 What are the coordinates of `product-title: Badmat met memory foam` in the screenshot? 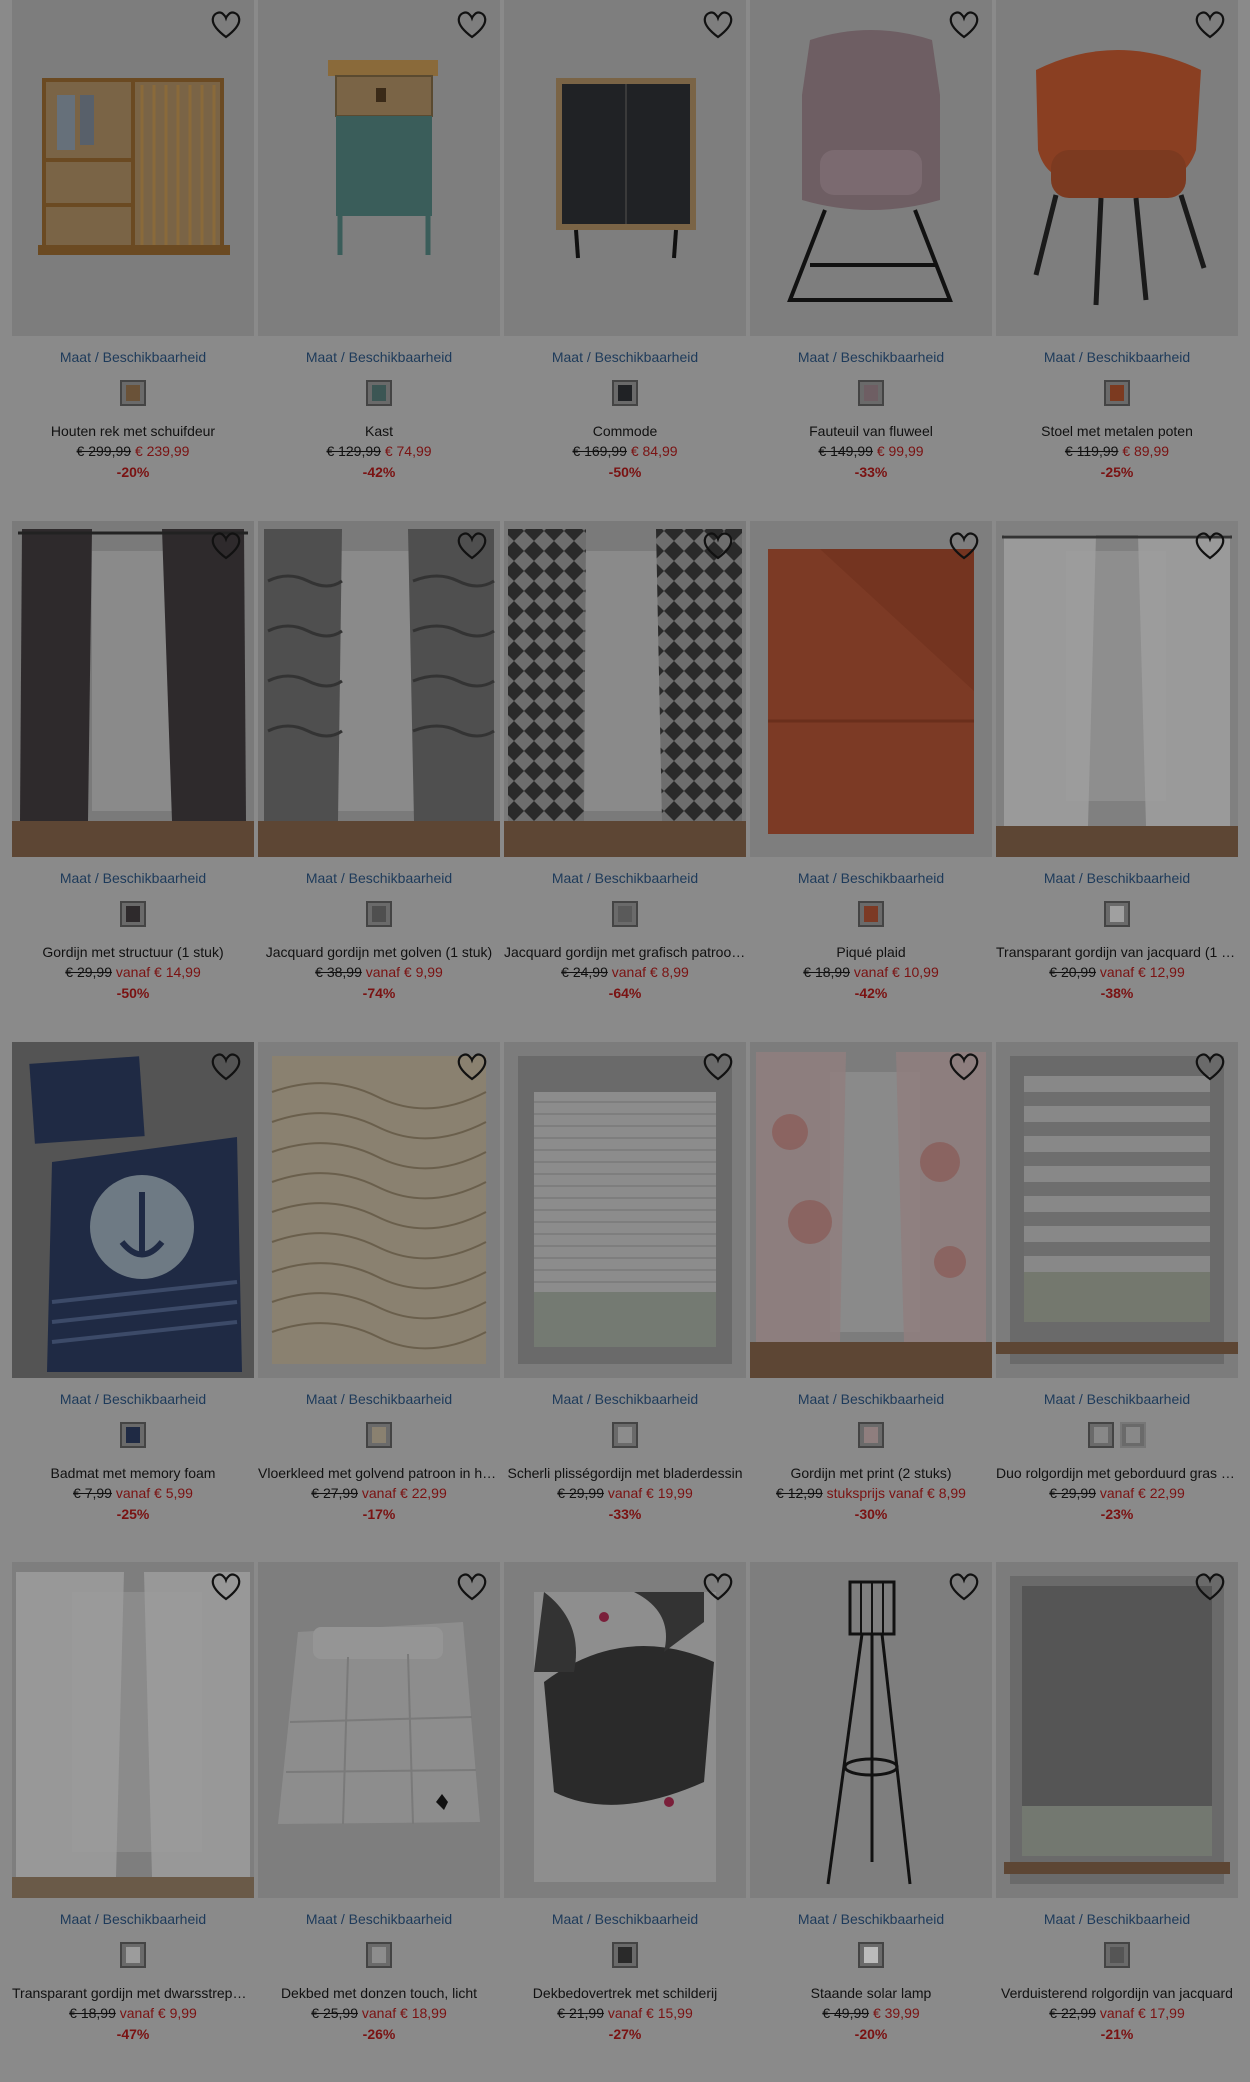 It's located at (133, 1473).